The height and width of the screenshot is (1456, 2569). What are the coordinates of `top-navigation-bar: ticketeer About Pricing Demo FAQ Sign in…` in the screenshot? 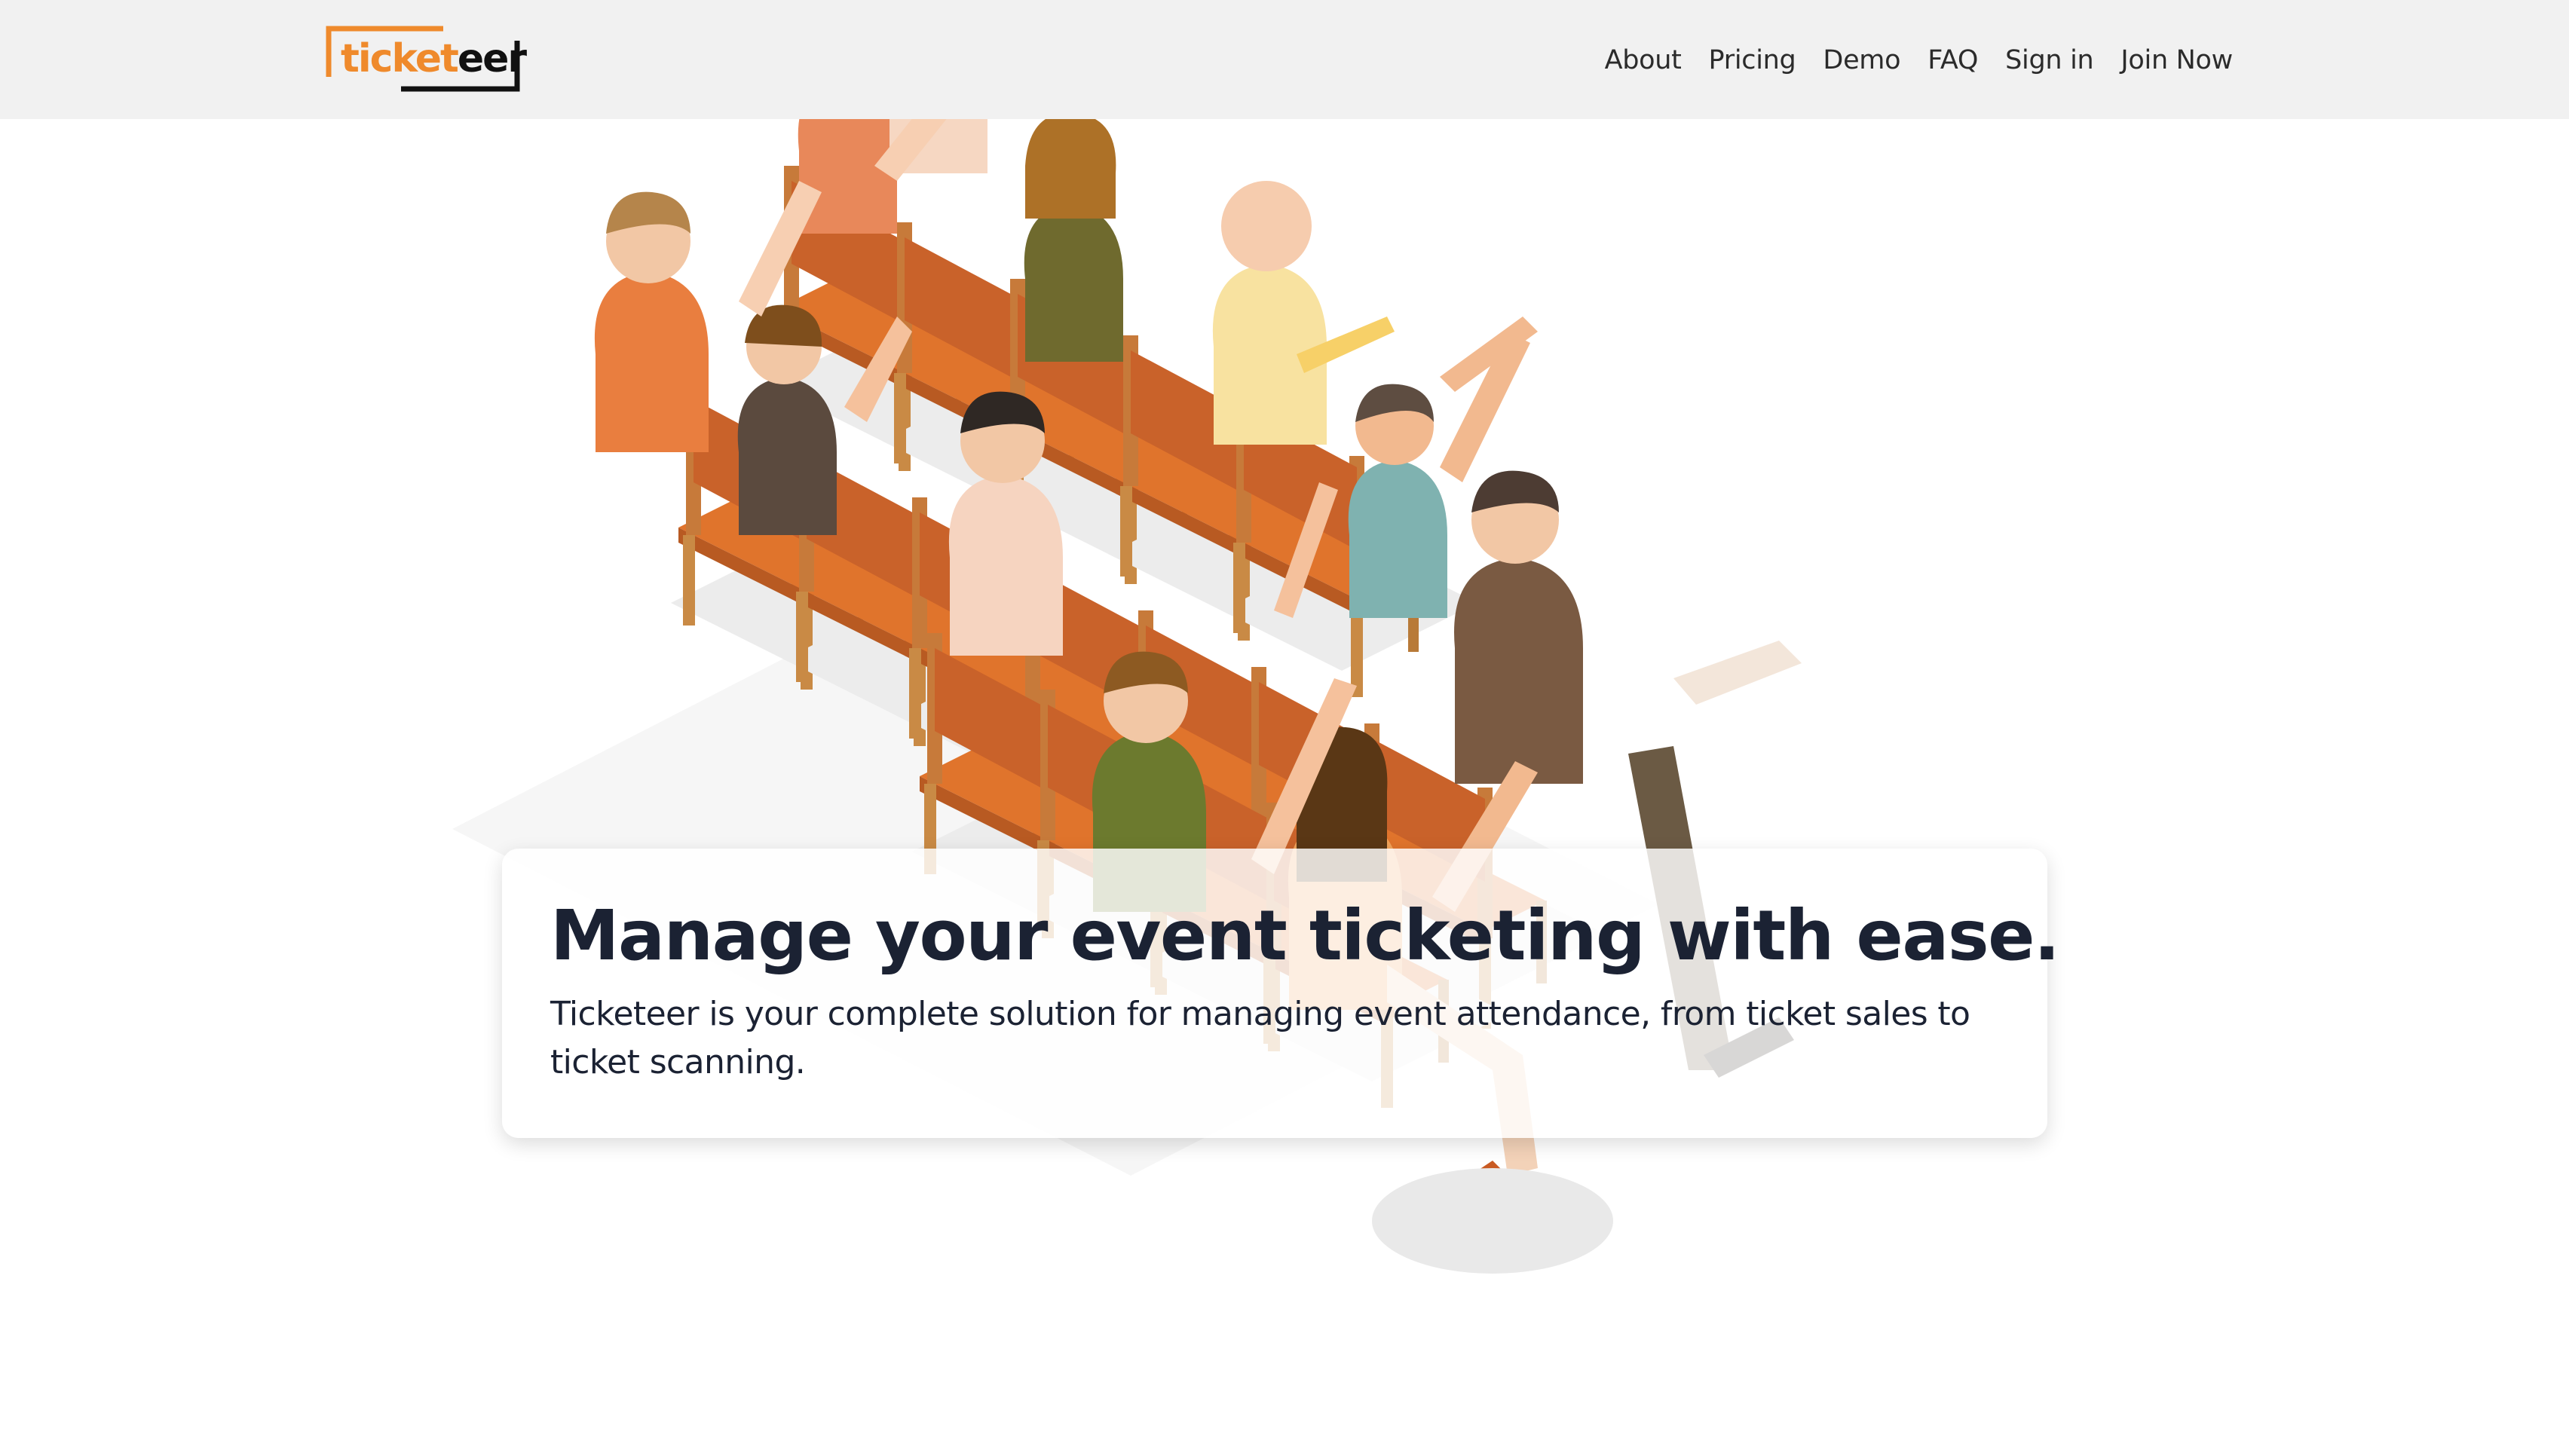 It's located at (1284, 60).